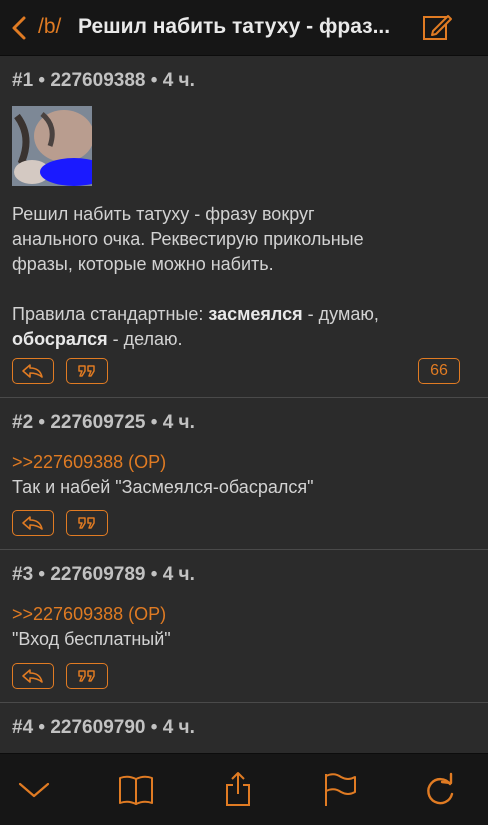 This screenshot has width=488, height=825. What do you see at coordinates (23, 80) in the screenshot?
I see `post-number: #1` at bounding box center [23, 80].